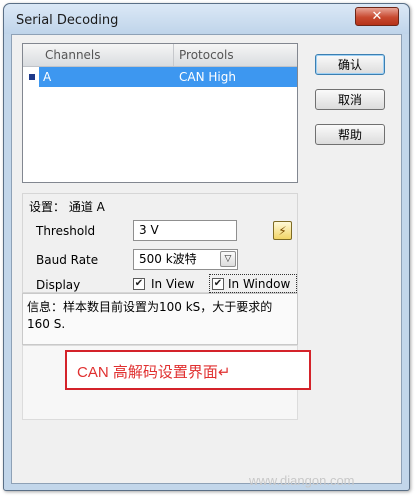 This screenshot has height=499, width=415. Describe the element at coordinates (218, 284) in the screenshot. I see `in-window-checkbox: ✔` at that location.